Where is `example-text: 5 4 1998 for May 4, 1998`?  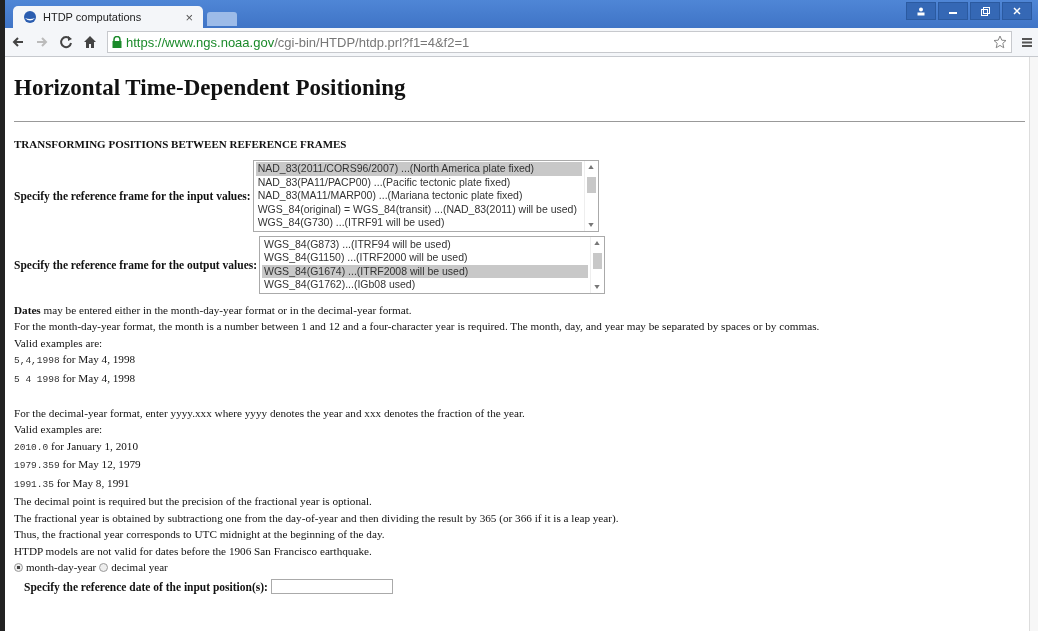
example-text: 5 4 1998 for May 4, 1998 is located at coordinates (75, 378).